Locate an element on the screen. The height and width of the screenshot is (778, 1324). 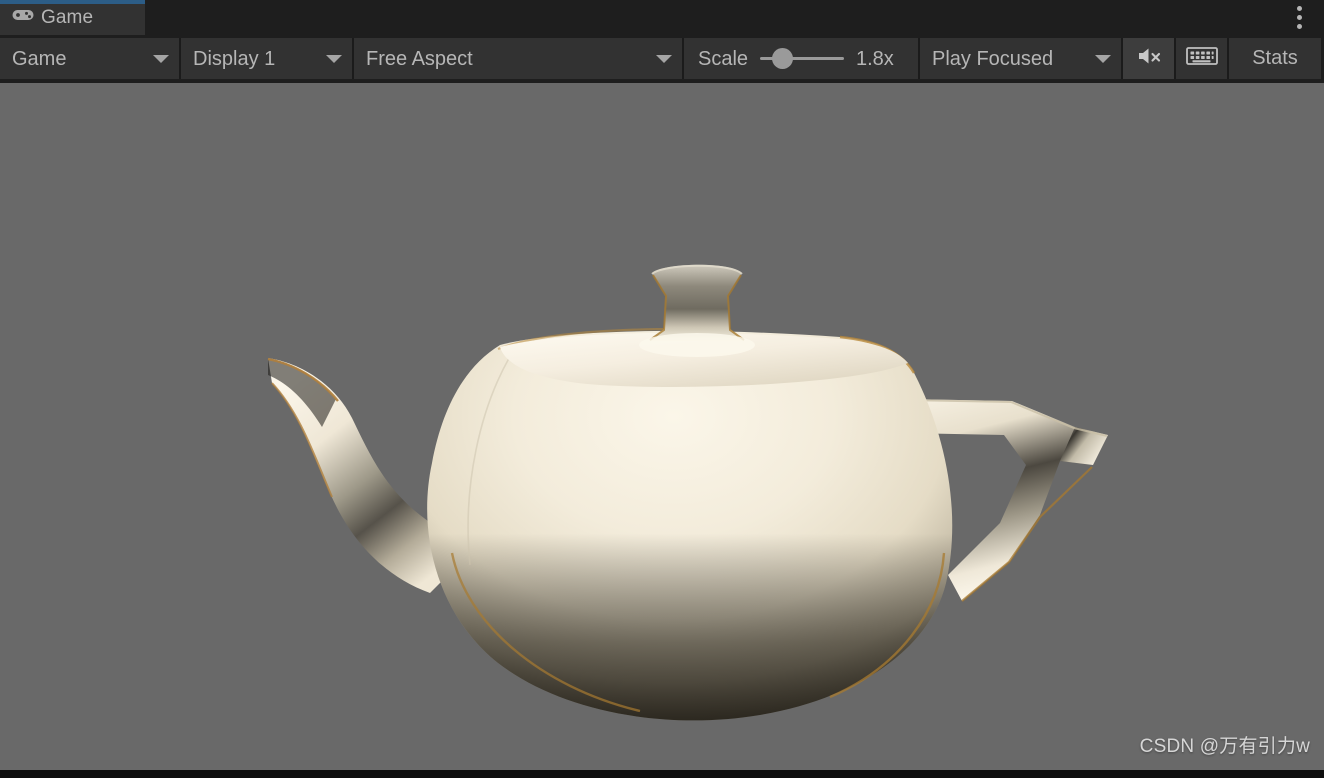
mute-audio-button is located at coordinates (1148, 58).